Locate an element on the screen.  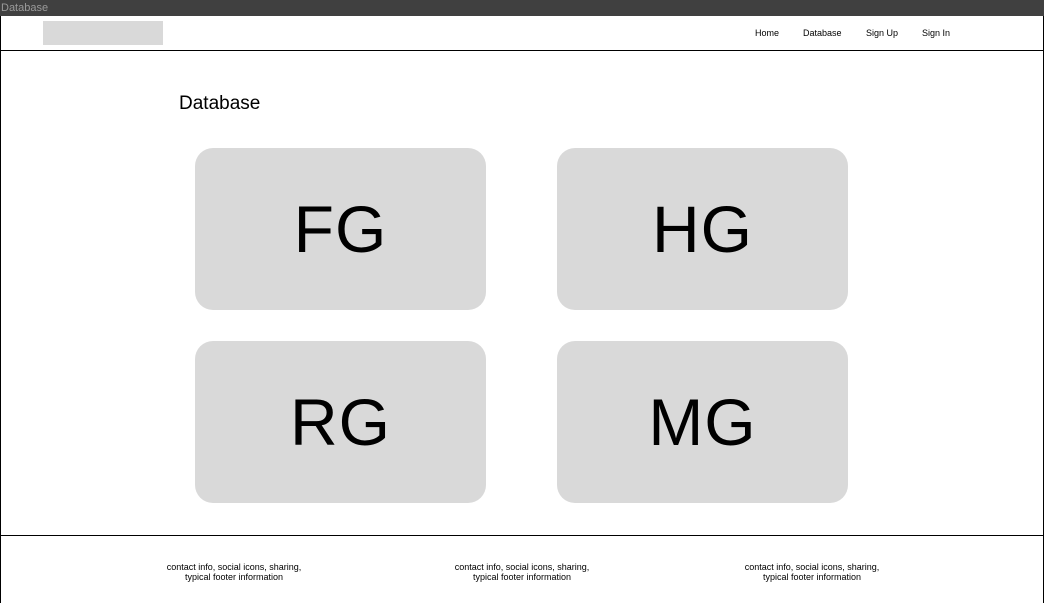
nav-signin-link: Sign In is located at coordinates (936, 33).